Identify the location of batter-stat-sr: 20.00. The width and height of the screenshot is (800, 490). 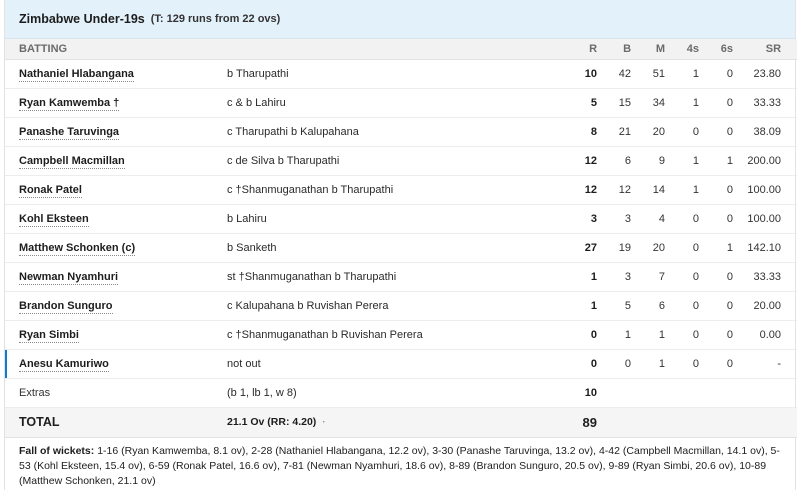
(765, 306).